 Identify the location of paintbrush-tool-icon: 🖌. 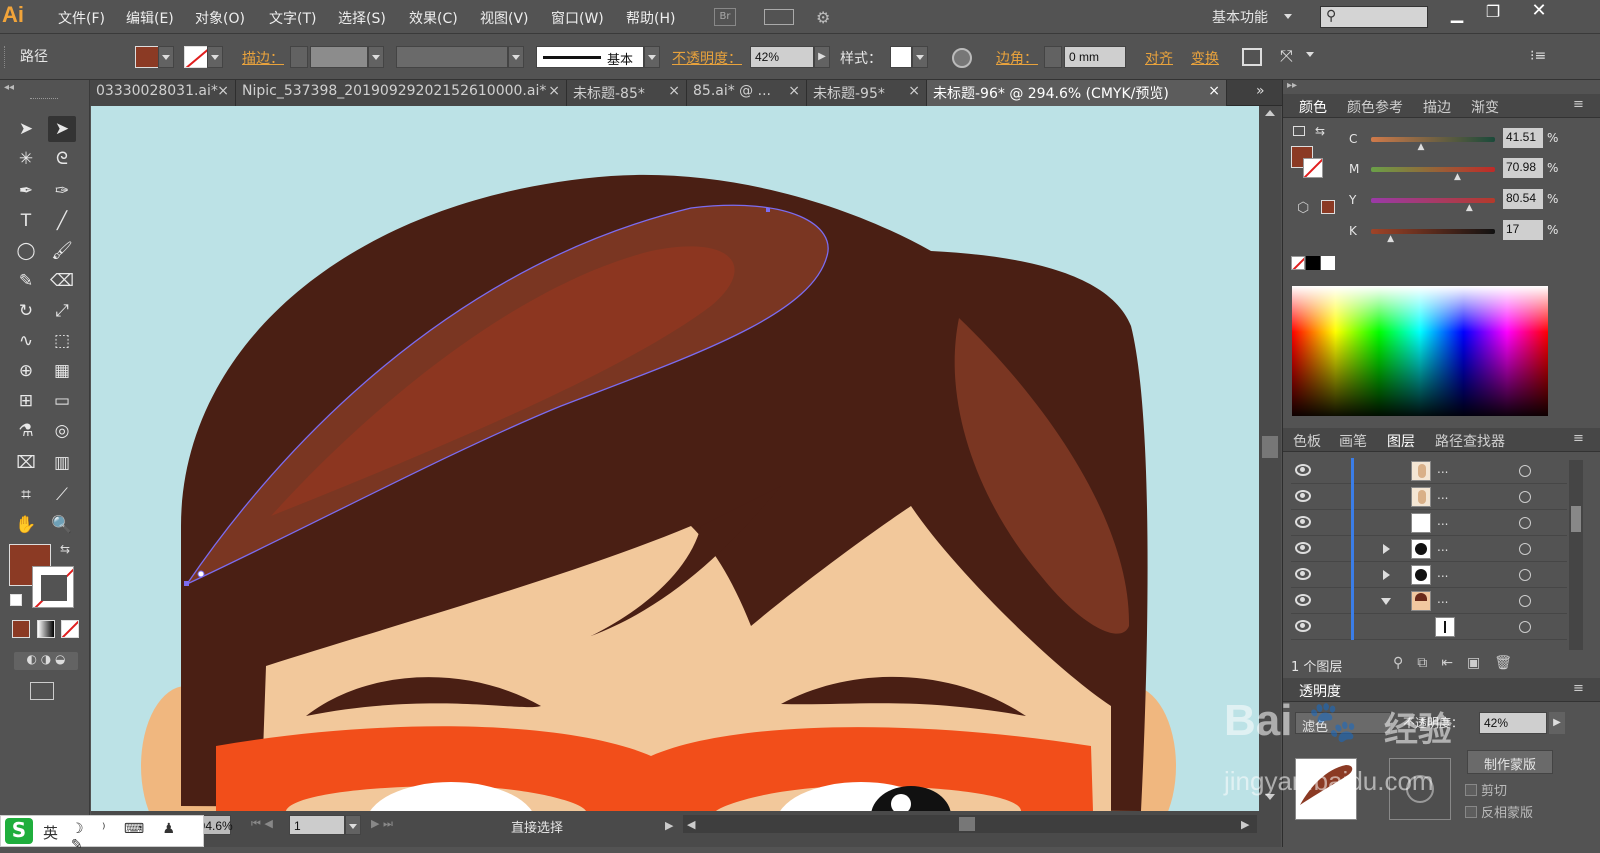
(62, 251).